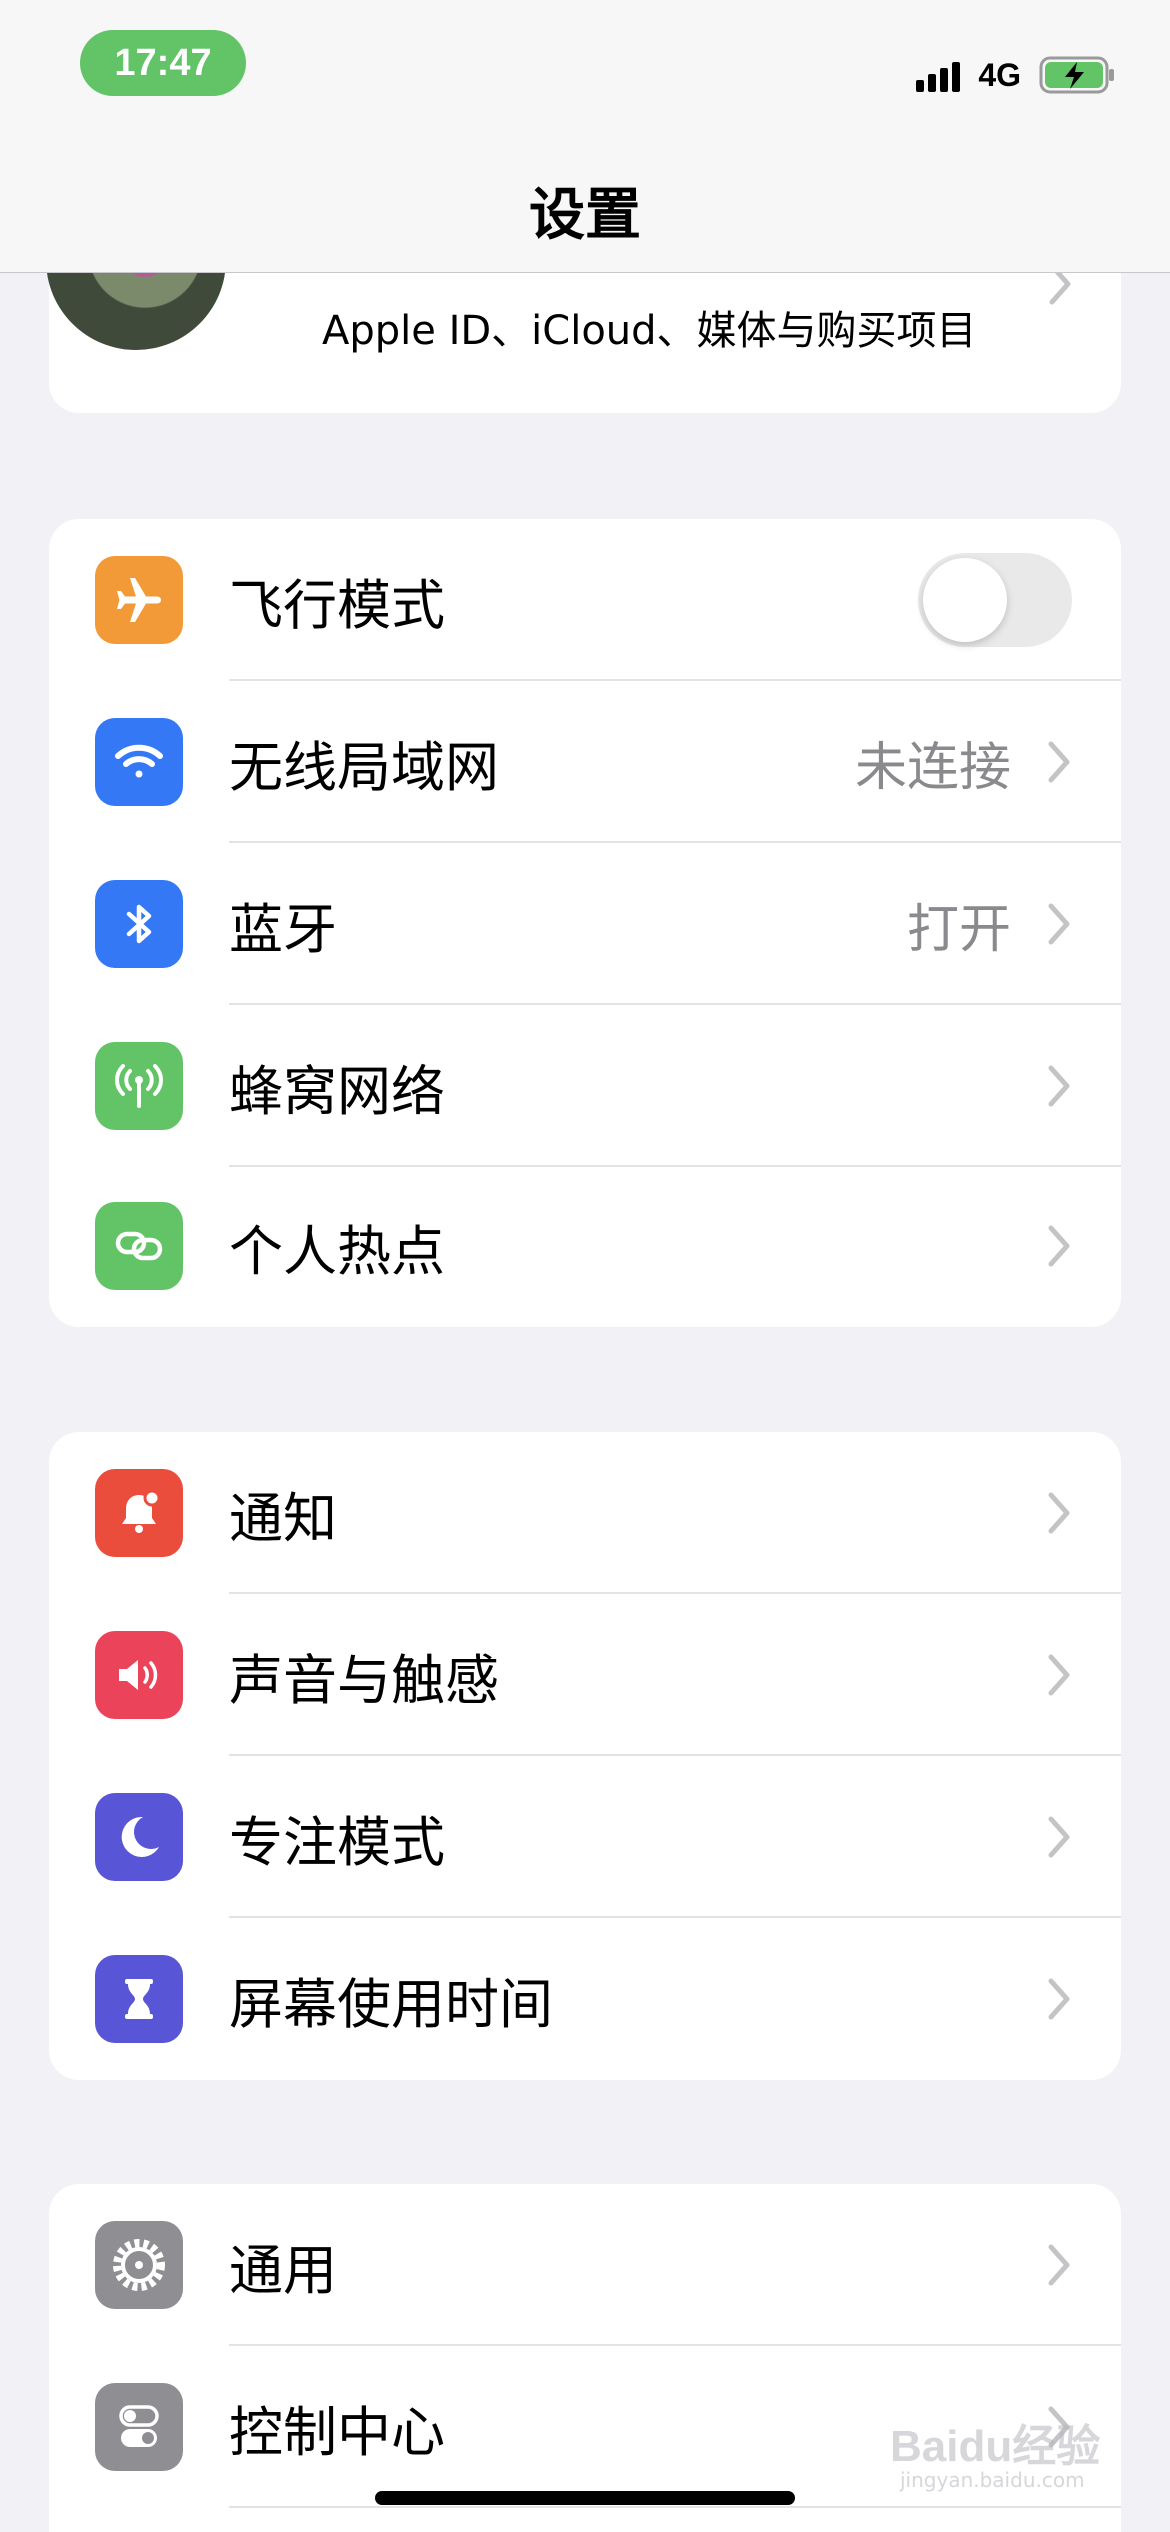  Describe the element at coordinates (139, 1513) in the screenshot. I see `notification-bell-icon` at that location.